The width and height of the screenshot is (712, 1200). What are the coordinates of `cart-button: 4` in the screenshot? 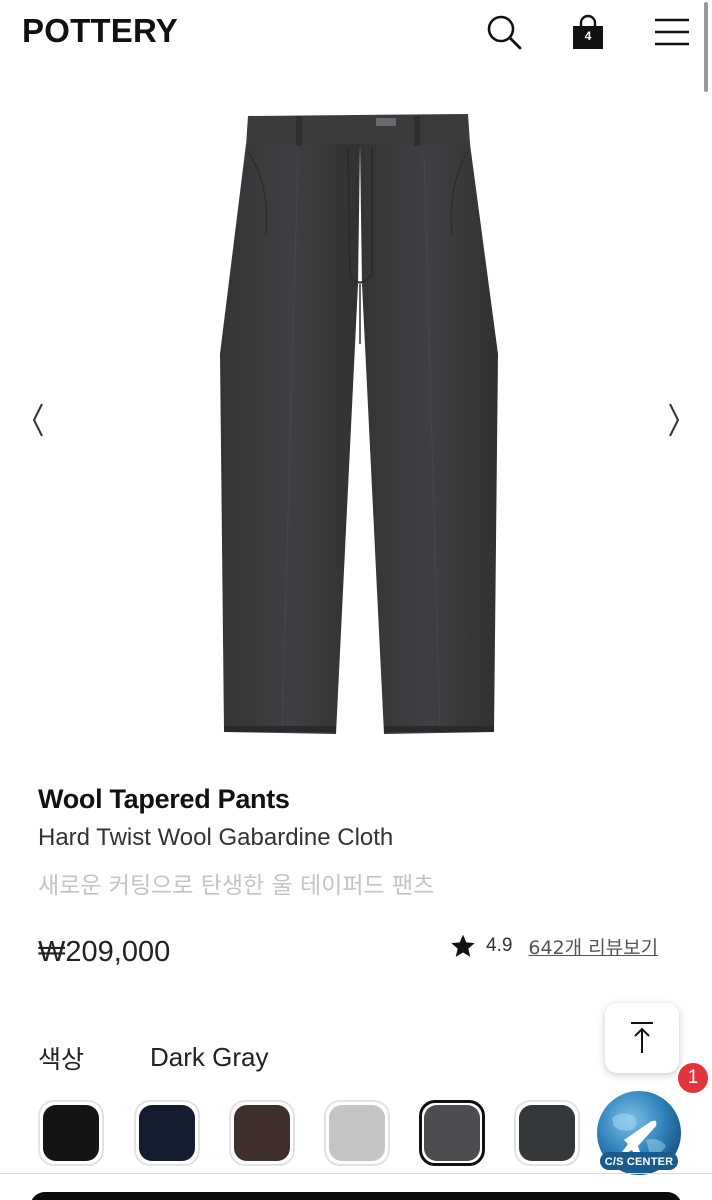 It's located at (588, 32).